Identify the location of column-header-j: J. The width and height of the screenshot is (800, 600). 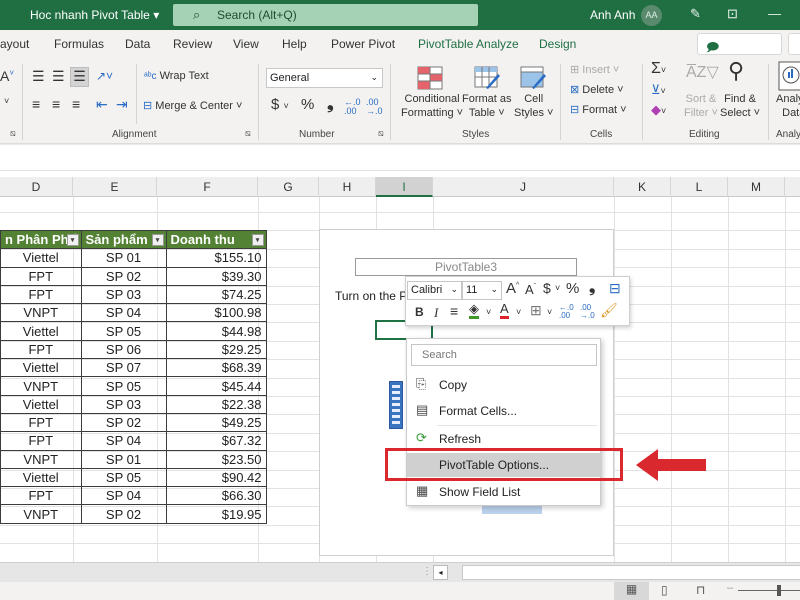
(523, 187).